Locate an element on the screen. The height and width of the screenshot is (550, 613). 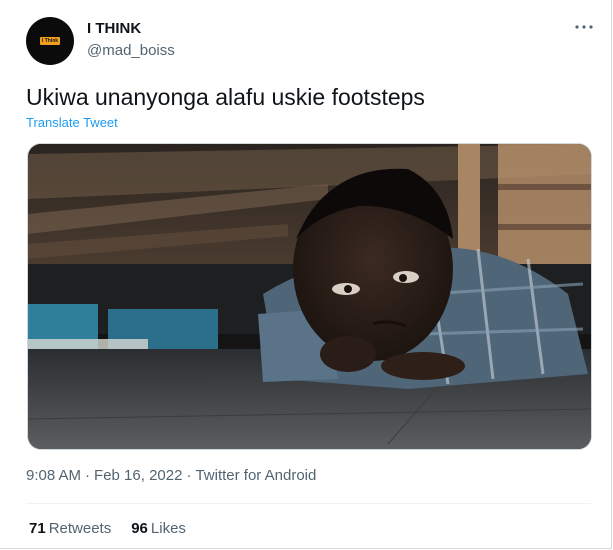
avatar: I Think is located at coordinates (50, 41).